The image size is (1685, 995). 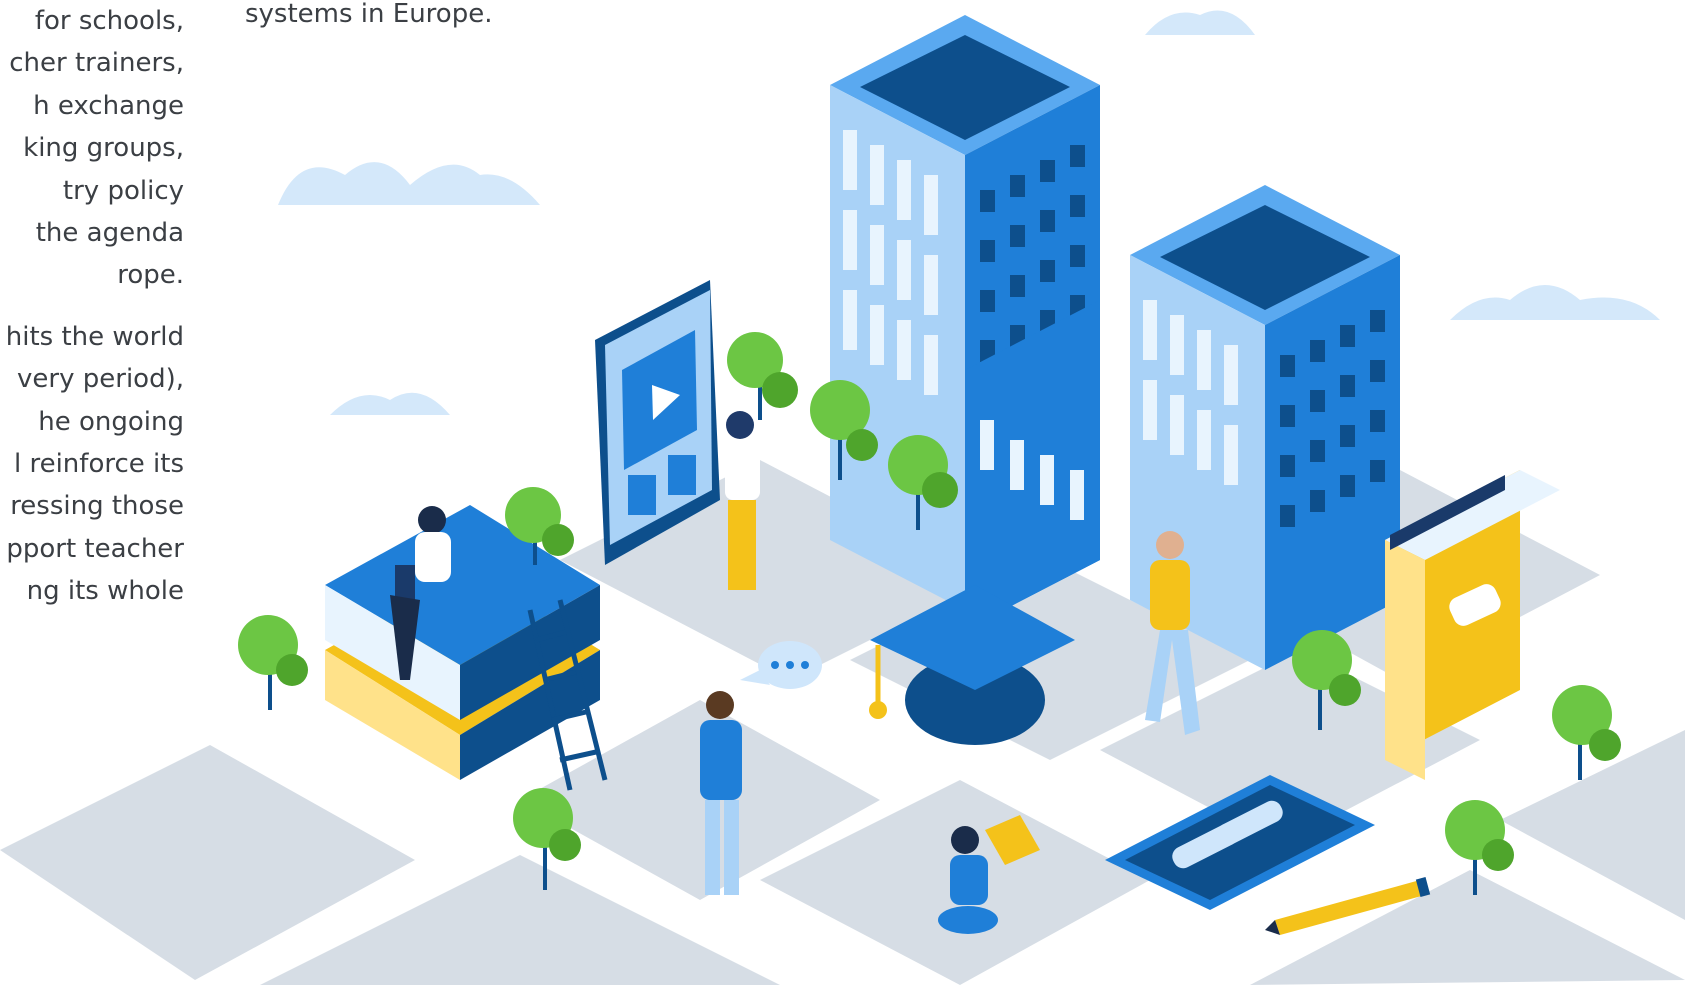 I want to click on text-line: rope., so click(x=150, y=275).